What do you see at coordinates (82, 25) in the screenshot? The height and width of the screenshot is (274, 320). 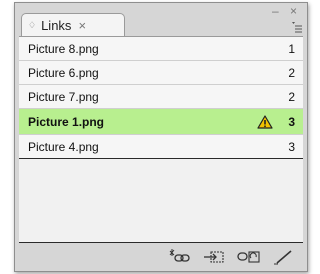 I see `tab-close-icon: ×` at bounding box center [82, 25].